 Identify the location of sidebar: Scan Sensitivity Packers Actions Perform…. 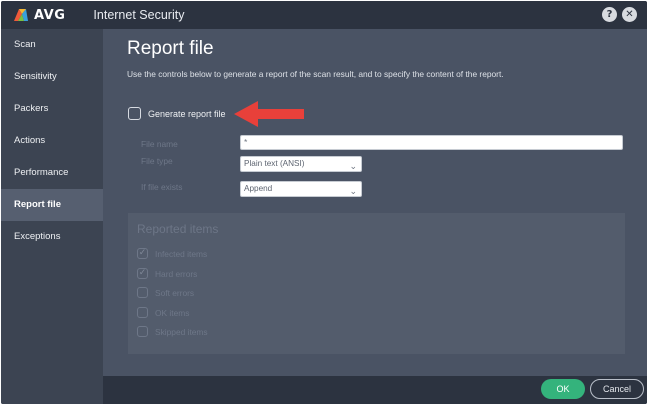
(52, 216).